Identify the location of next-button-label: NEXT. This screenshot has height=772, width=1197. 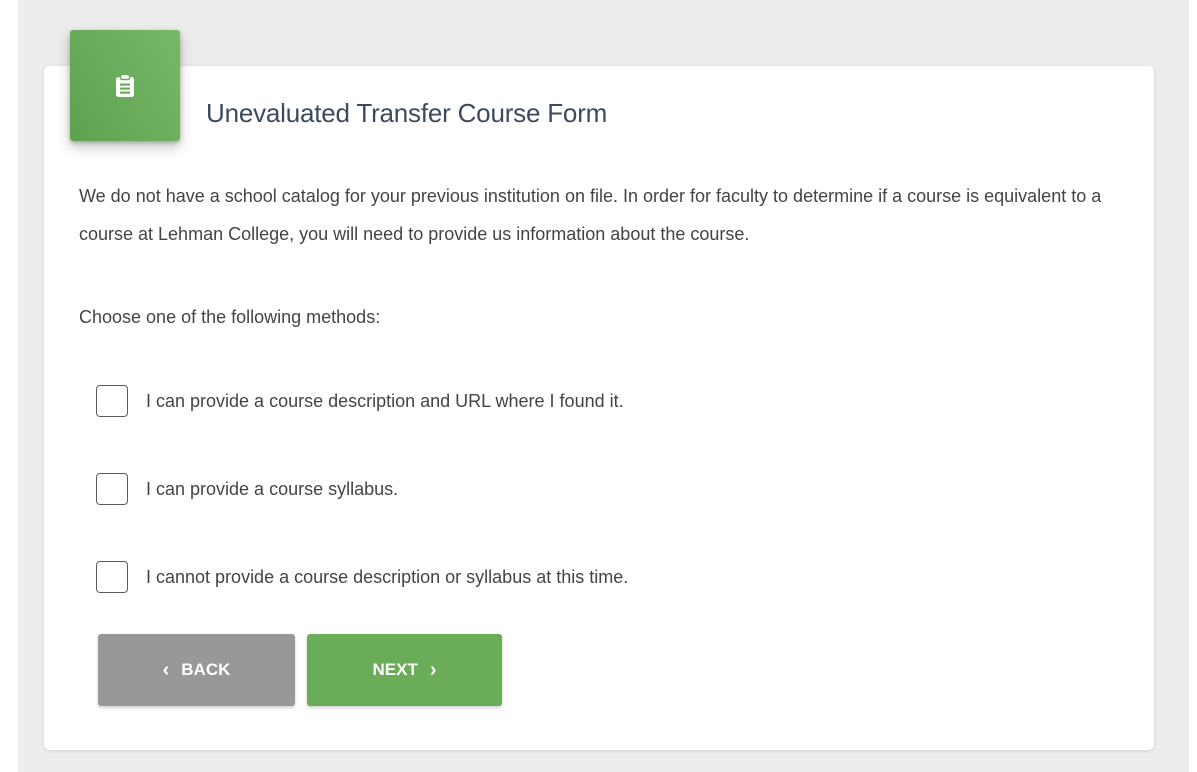
(395, 669).